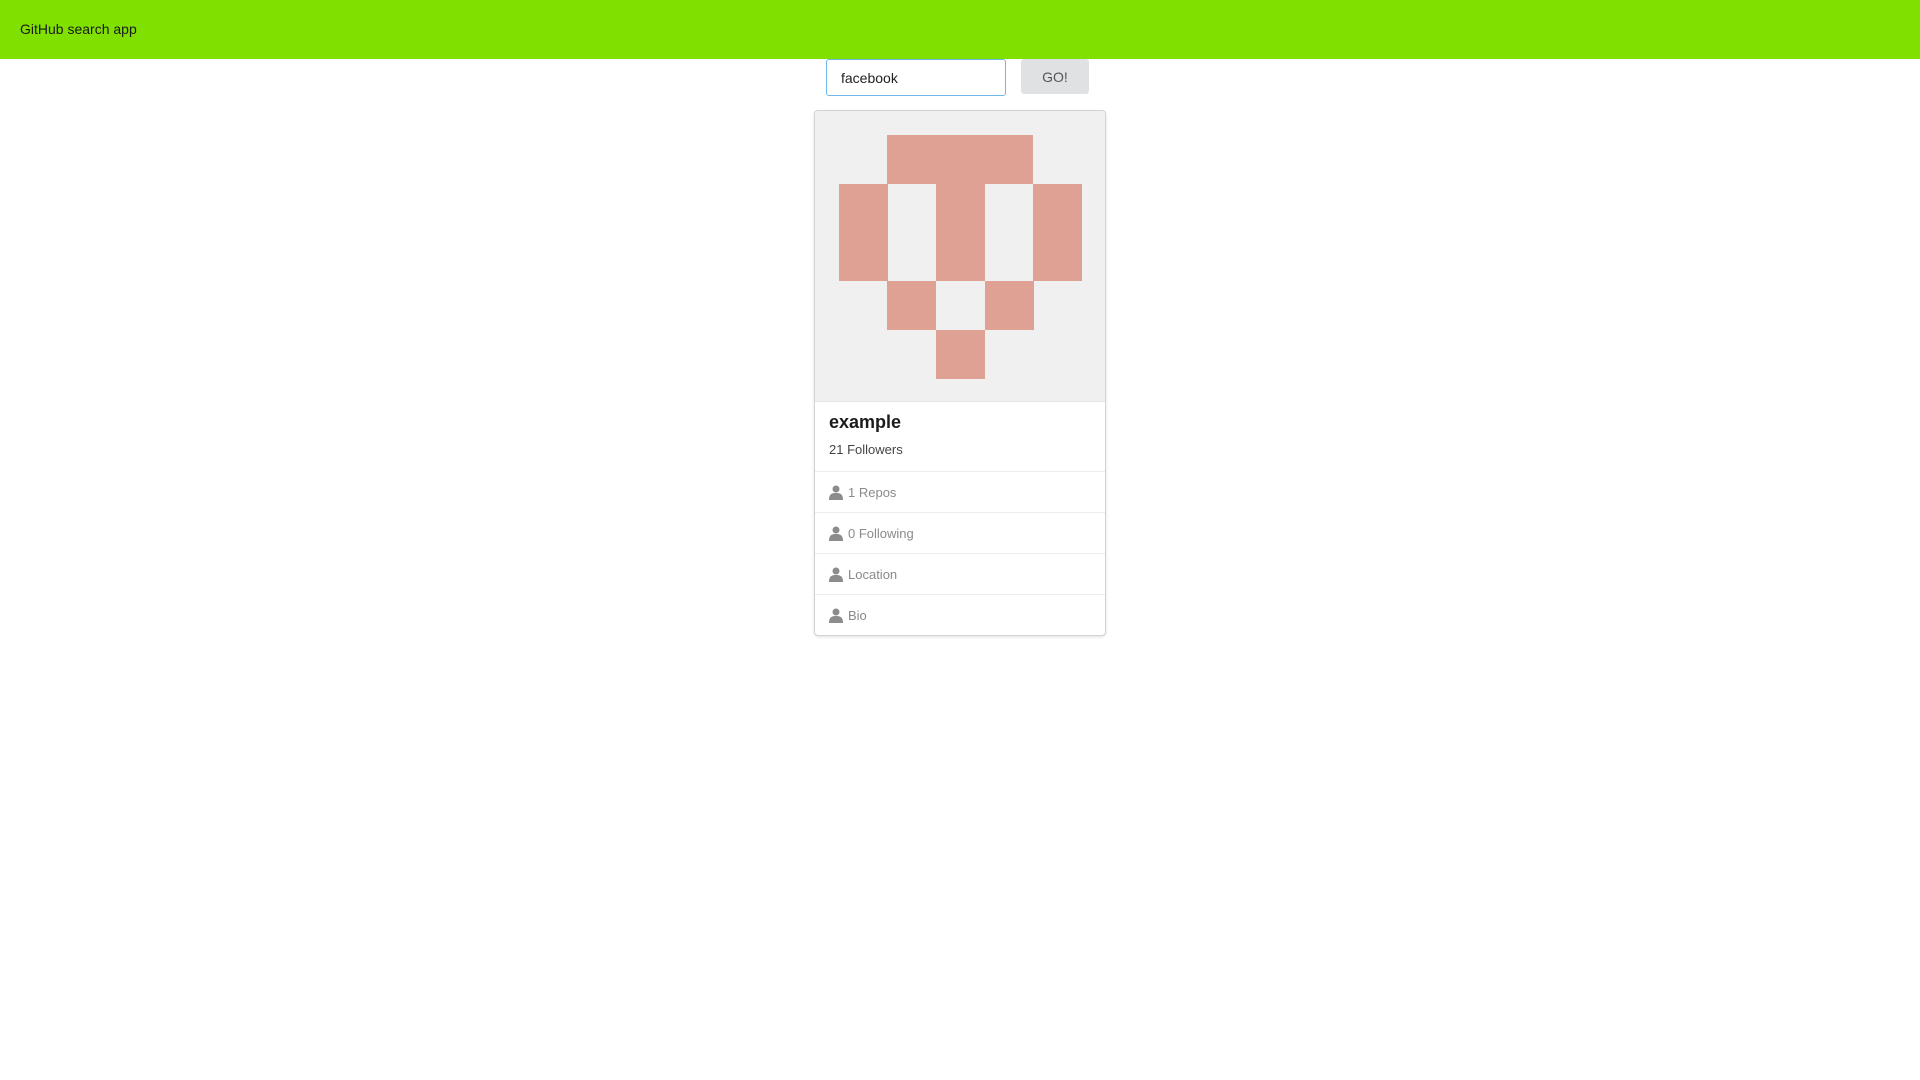 Image resolution: width=1920 pixels, height=1080 pixels. What do you see at coordinates (872, 492) in the screenshot?
I see `detail-label: 1 Repos` at bounding box center [872, 492].